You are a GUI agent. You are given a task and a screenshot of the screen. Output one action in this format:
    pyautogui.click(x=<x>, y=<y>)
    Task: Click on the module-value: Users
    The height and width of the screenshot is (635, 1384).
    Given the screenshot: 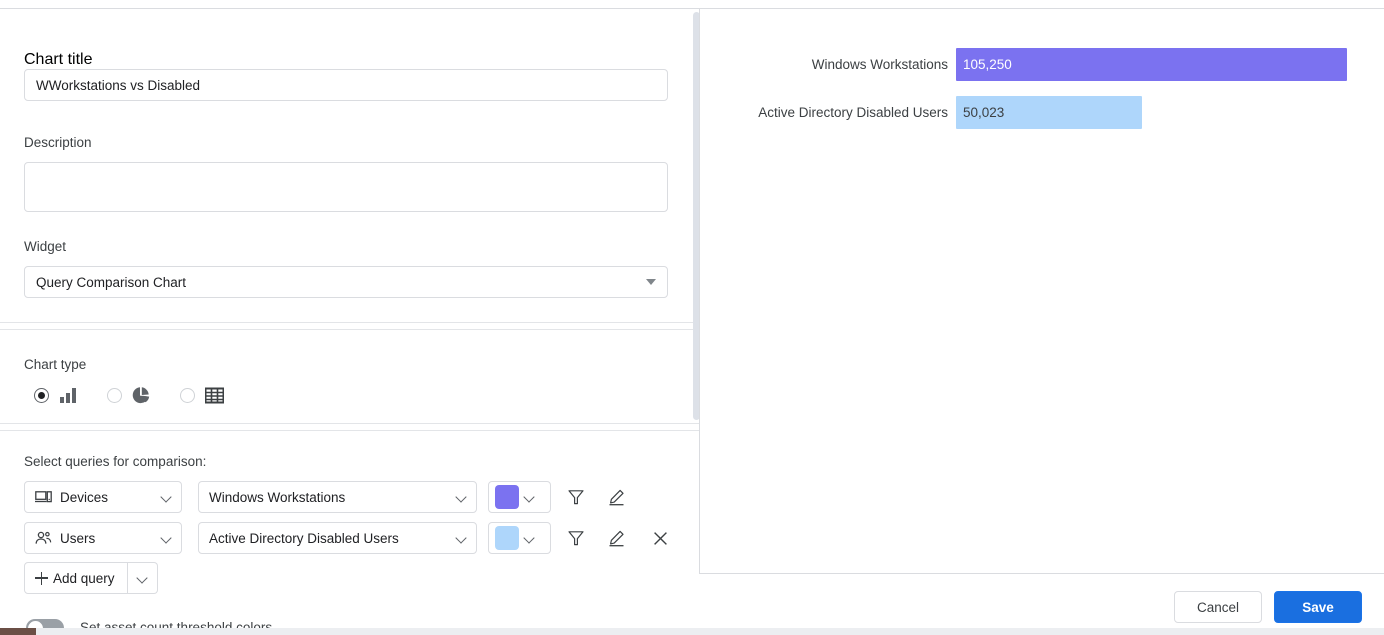 What is the action you would take?
    pyautogui.click(x=78, y=538)
    